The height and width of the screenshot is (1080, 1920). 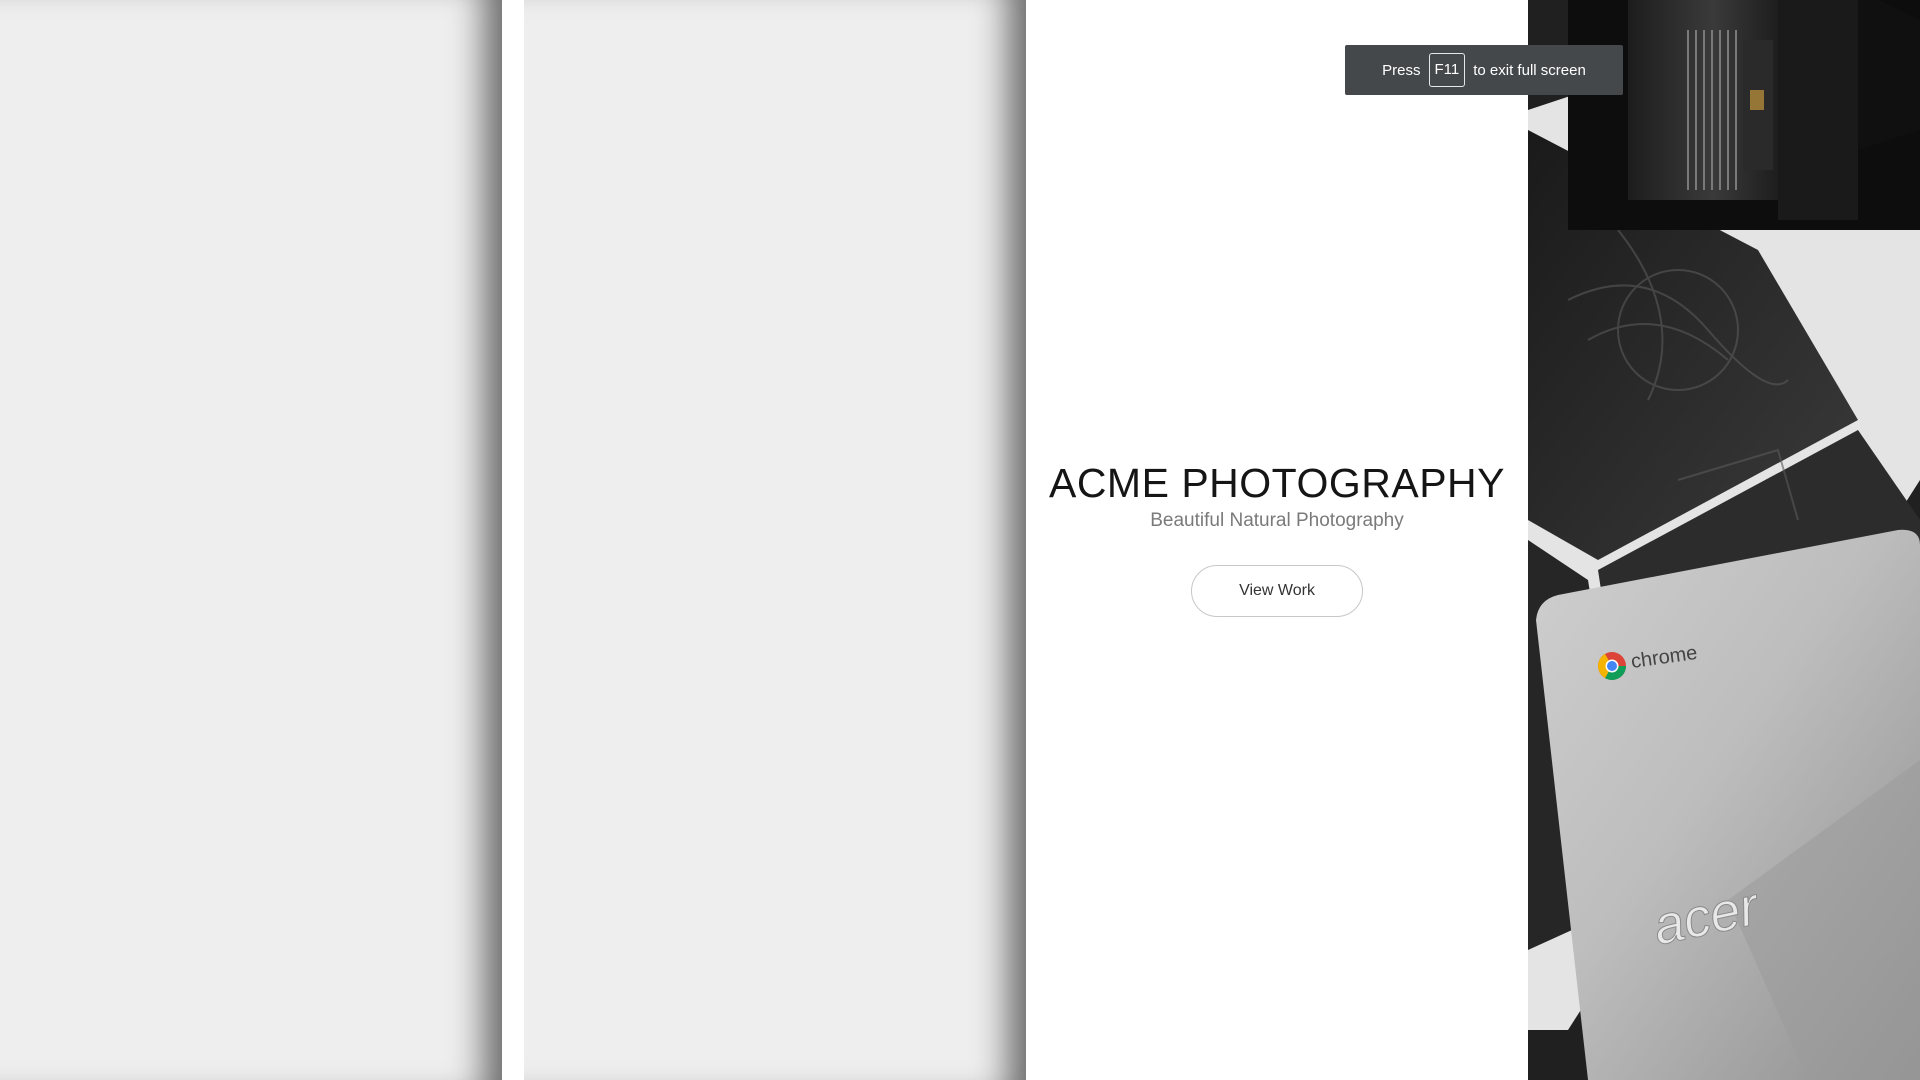 I want to click on toast-suffix: to exit full screen, so click(x=1529, y=70).